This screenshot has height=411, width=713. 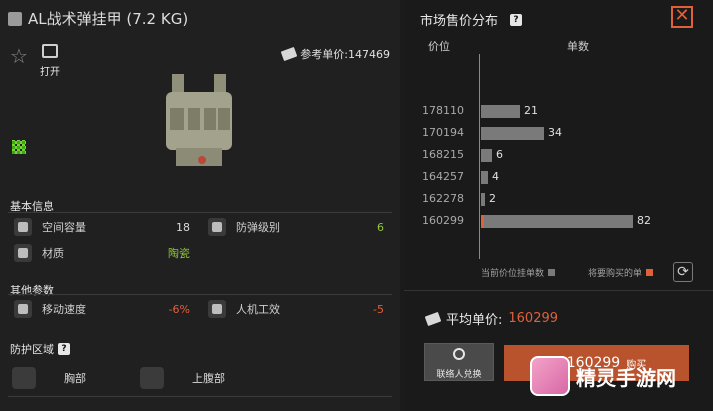 I want to click on bar-value-label: 34, so click(x=555, y=132).